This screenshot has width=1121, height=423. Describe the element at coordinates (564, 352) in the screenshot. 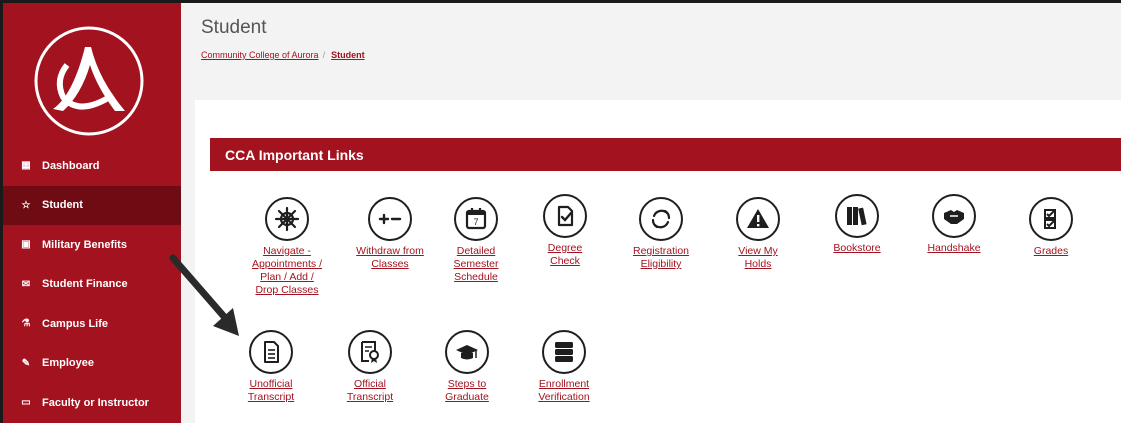

I see `server-icon` at that location.